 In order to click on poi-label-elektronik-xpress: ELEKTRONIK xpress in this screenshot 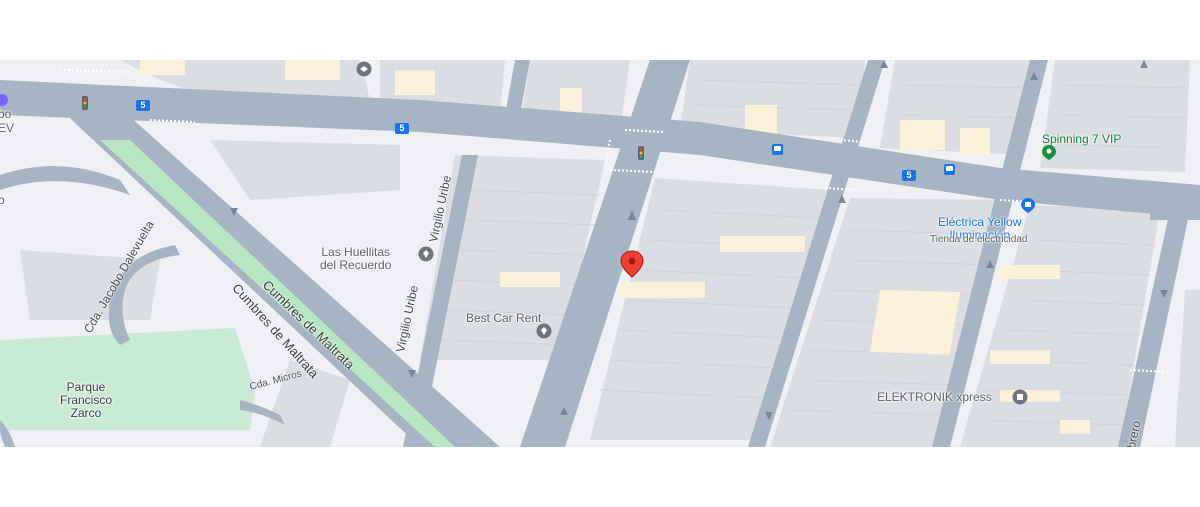, I will do `click(934, 397)`.